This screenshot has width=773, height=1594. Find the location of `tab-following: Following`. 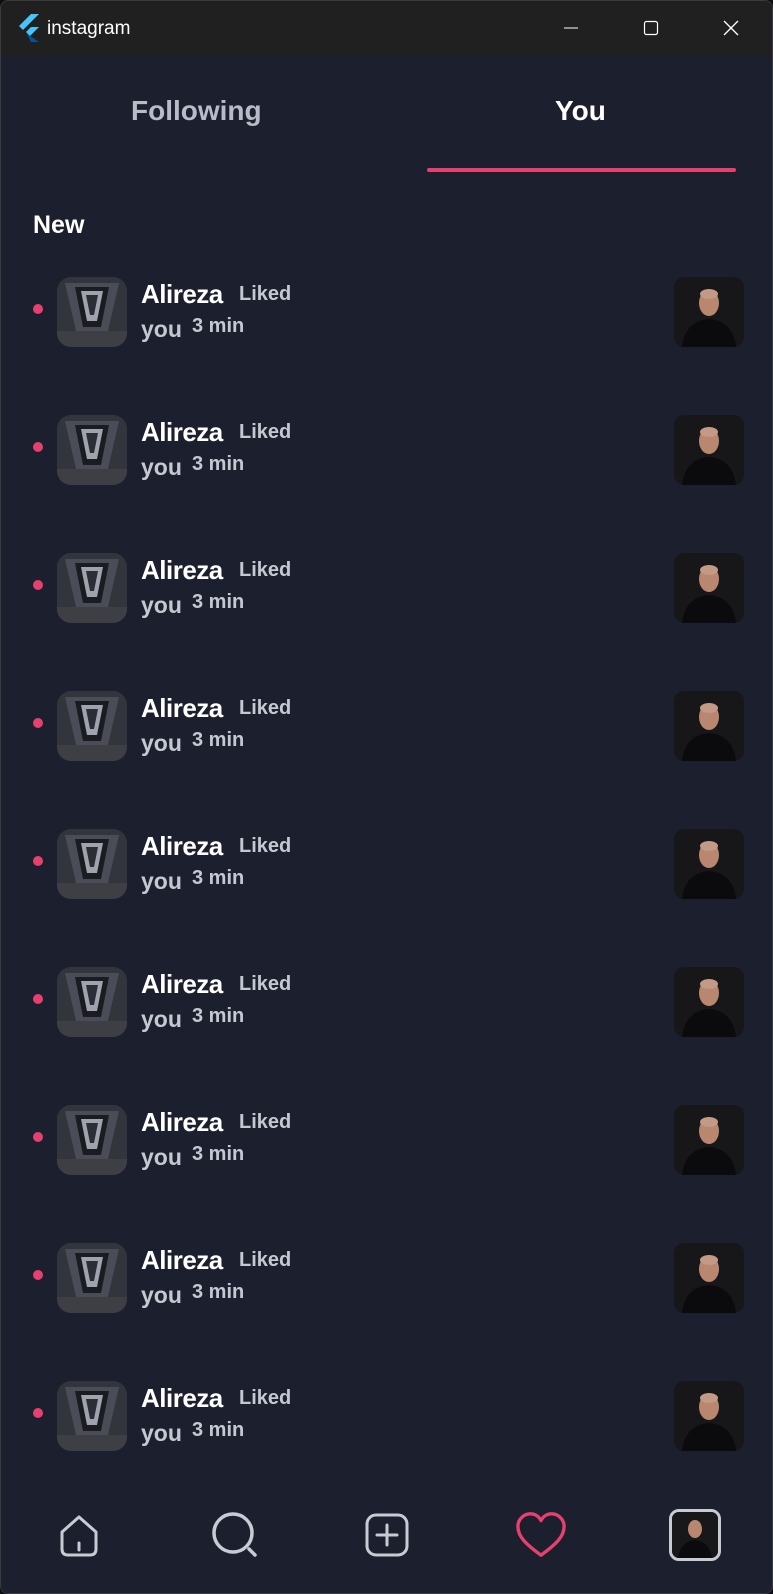

tab-following: Following is located at coordinates (196, 111).